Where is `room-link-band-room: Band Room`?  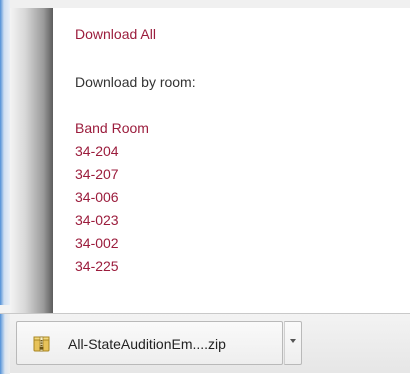
room-link-band-room: Band Room is located at coordinates (112, 128).